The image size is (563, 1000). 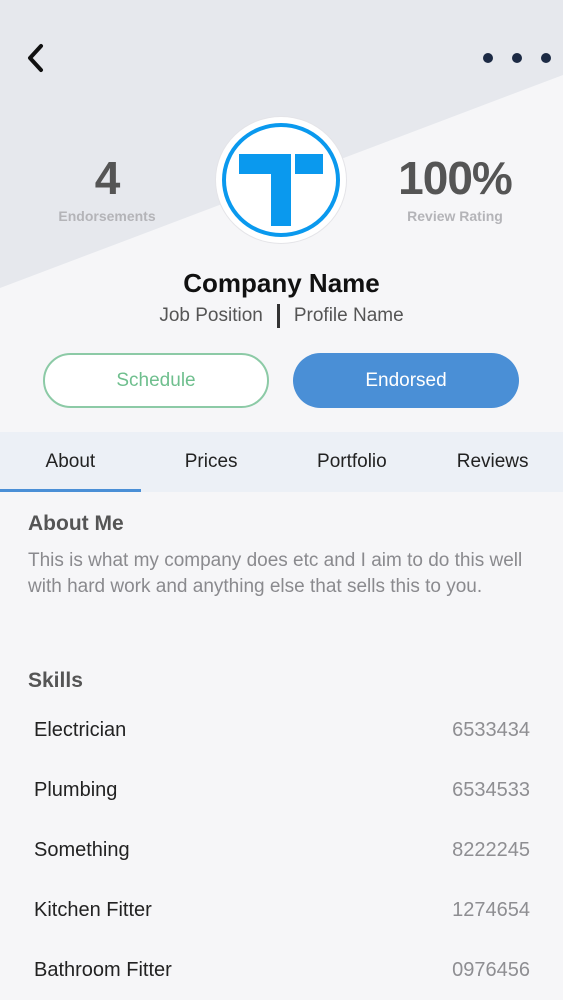 What do you see at coordinates (491, 849) in the screenshot?
I see `skill-number: 8222245` at bounding box center [491, 849].